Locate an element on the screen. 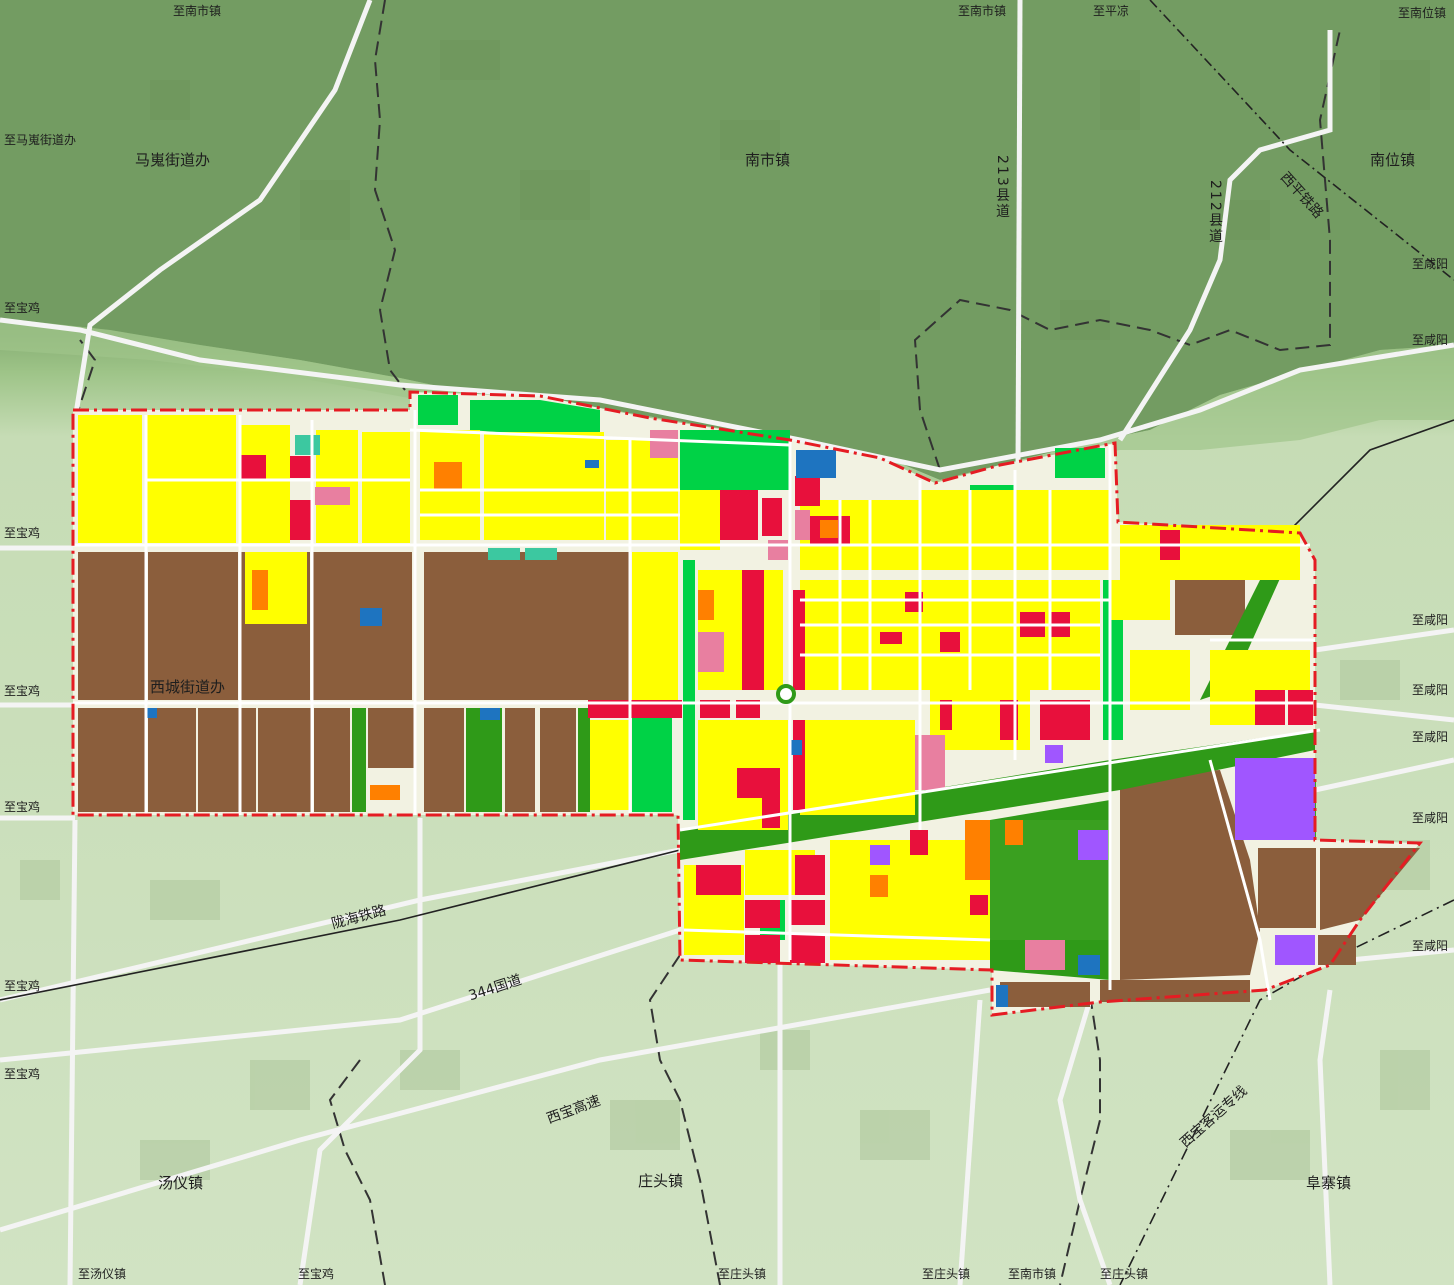  route-label: 212县道 is located at coordinates (1215, 212).